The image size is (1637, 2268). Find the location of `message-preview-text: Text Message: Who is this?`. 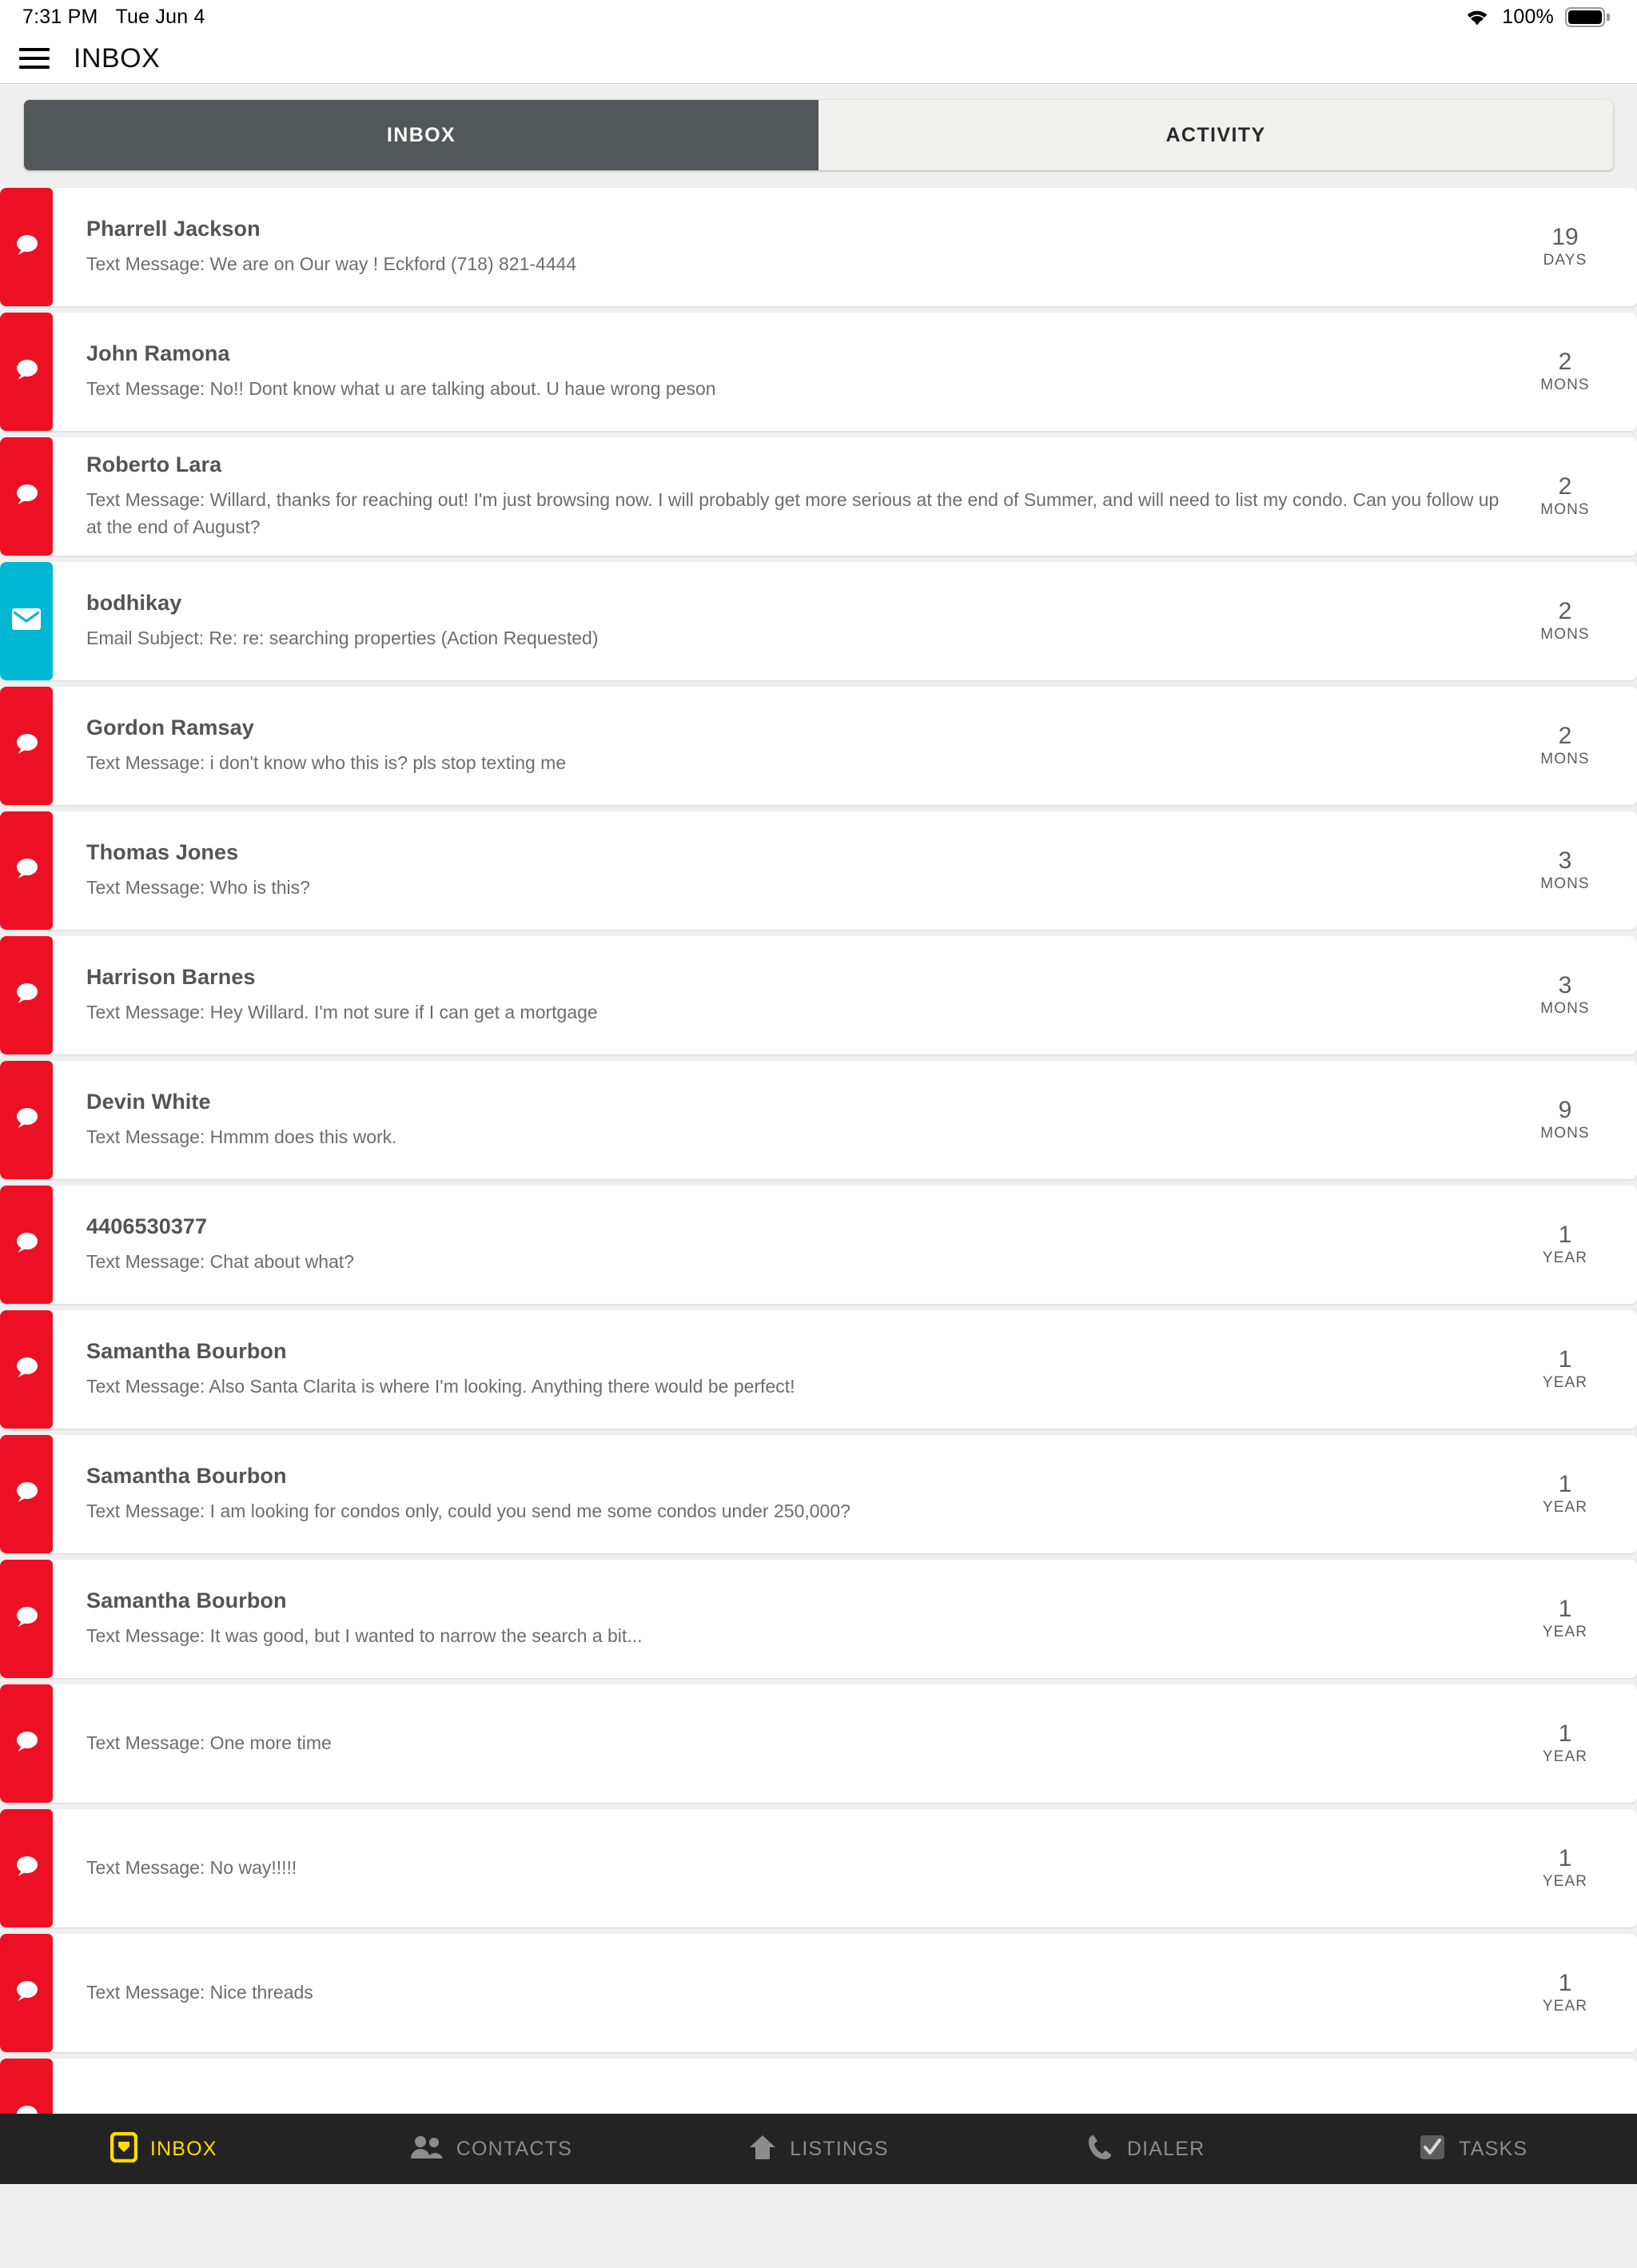

message-preview-text: Text Message: Who is this? is located at coordinates (802, 888).